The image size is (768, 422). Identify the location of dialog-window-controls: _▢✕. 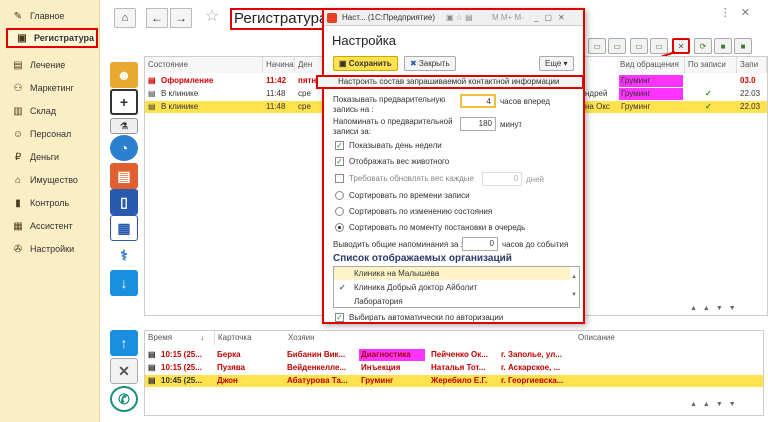
(552, 18).